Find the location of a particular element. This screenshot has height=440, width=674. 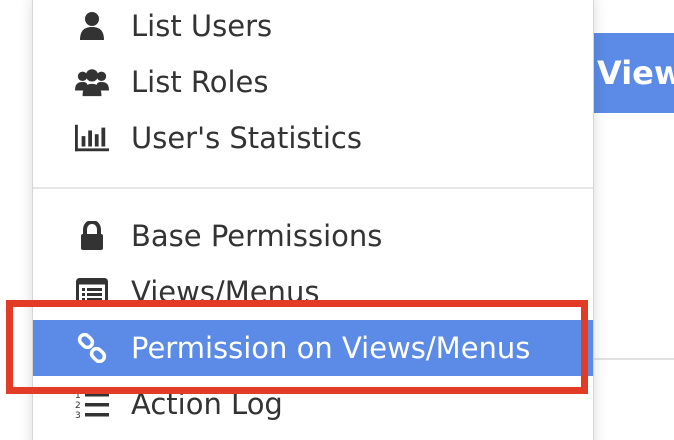

view-button: View is located at coordinates (629, 73).